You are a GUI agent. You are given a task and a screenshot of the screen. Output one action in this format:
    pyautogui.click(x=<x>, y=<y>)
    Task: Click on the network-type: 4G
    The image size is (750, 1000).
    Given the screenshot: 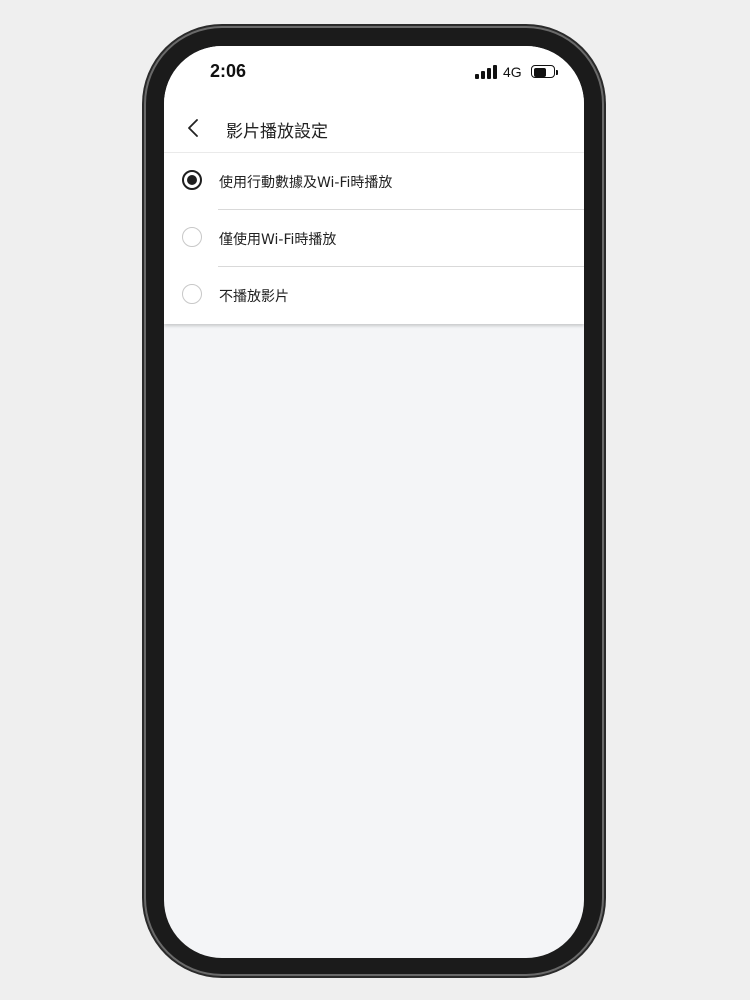 What is the action you would take?
    pyautogui.click(x=512, y=72)
    